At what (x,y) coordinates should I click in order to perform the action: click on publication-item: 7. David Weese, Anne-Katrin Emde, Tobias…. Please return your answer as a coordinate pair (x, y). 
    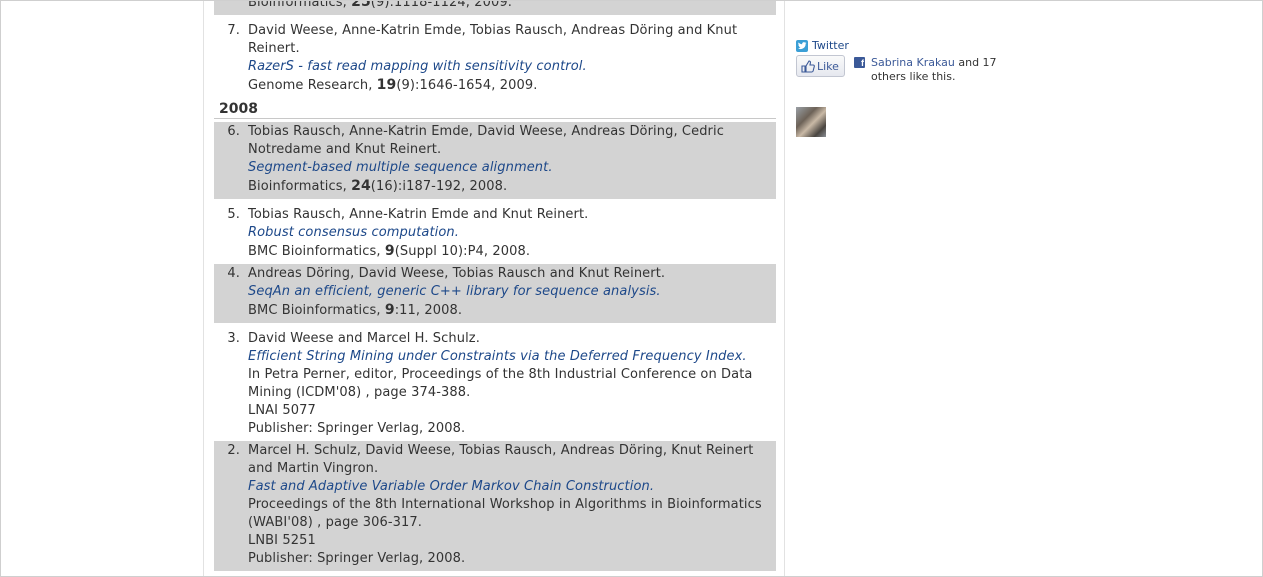
    Looking at the image, I should click on (495, 59).